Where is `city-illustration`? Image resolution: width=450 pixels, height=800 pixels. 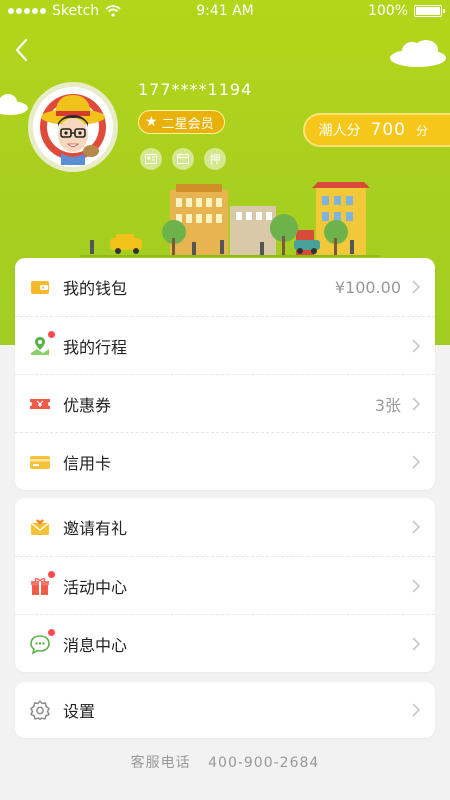 city-illustration is located at coordinates (230, 219).